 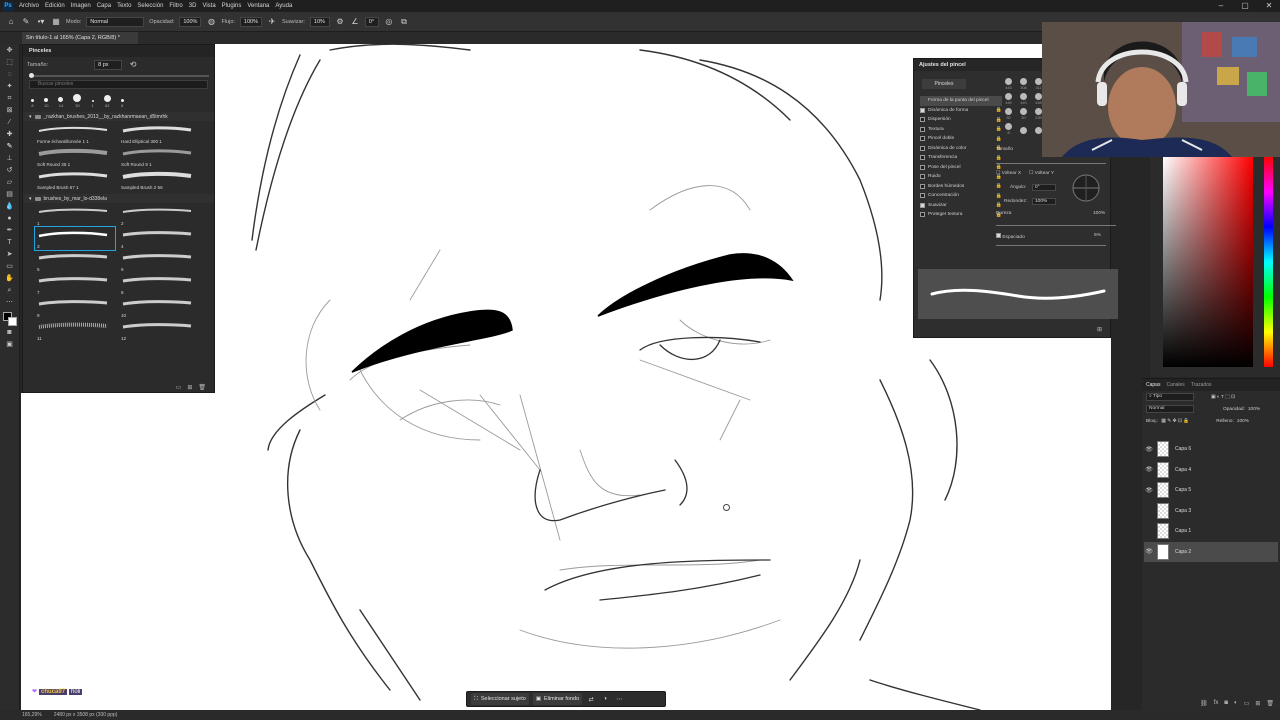 What do you see at coordinates (1257, 705) in the screenshot?
I see `new-layer-icon: ⊞` at bounding box center [1257, 705].